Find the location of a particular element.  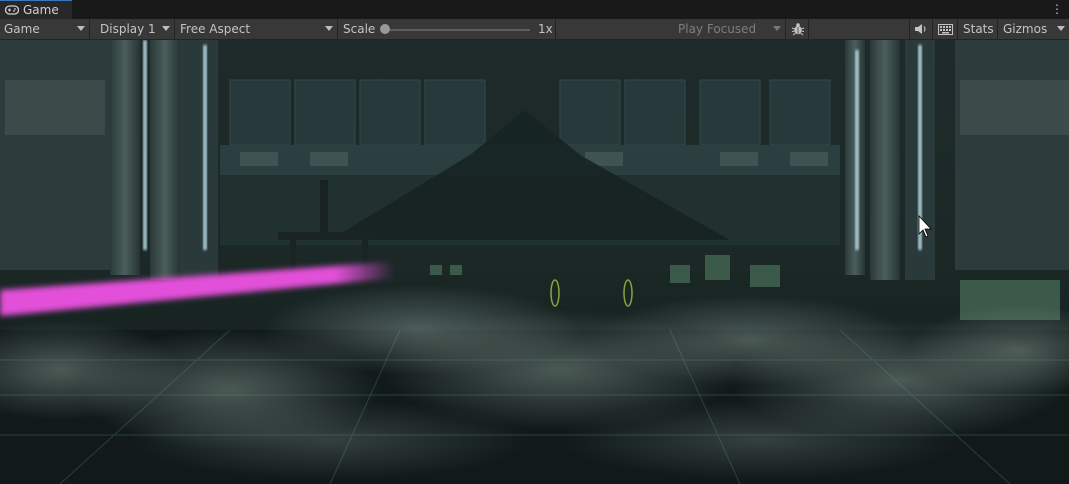

display-select-dropdown: Display 1 is located at coordinates (135, 29).